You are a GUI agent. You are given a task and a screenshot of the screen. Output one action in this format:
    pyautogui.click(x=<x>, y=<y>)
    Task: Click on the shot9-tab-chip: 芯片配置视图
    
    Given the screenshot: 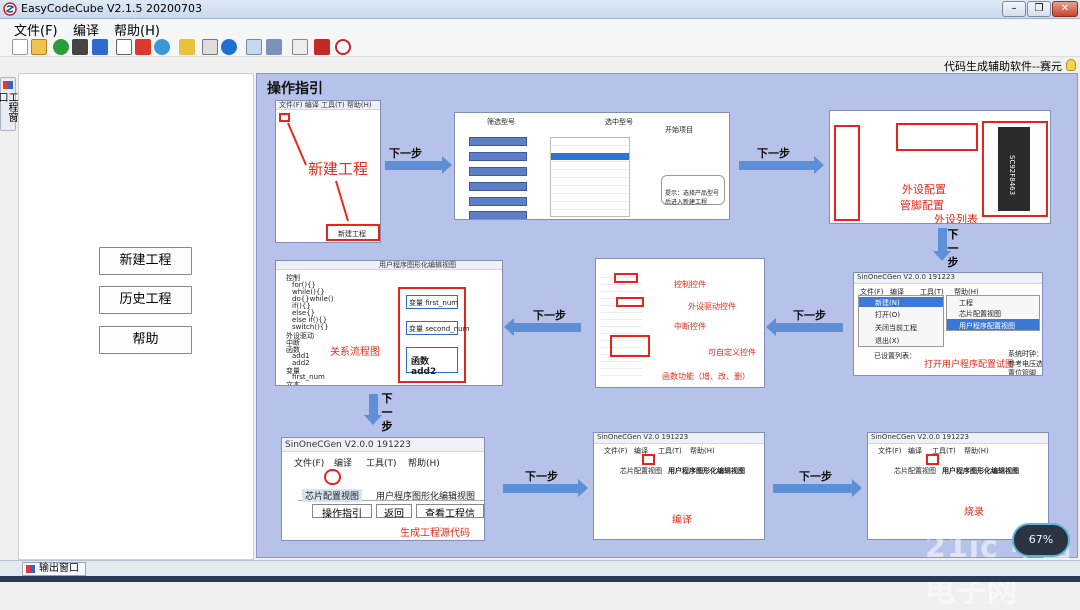 What is the action you would take?
    pyautogui.click(x=915, y=471)
    